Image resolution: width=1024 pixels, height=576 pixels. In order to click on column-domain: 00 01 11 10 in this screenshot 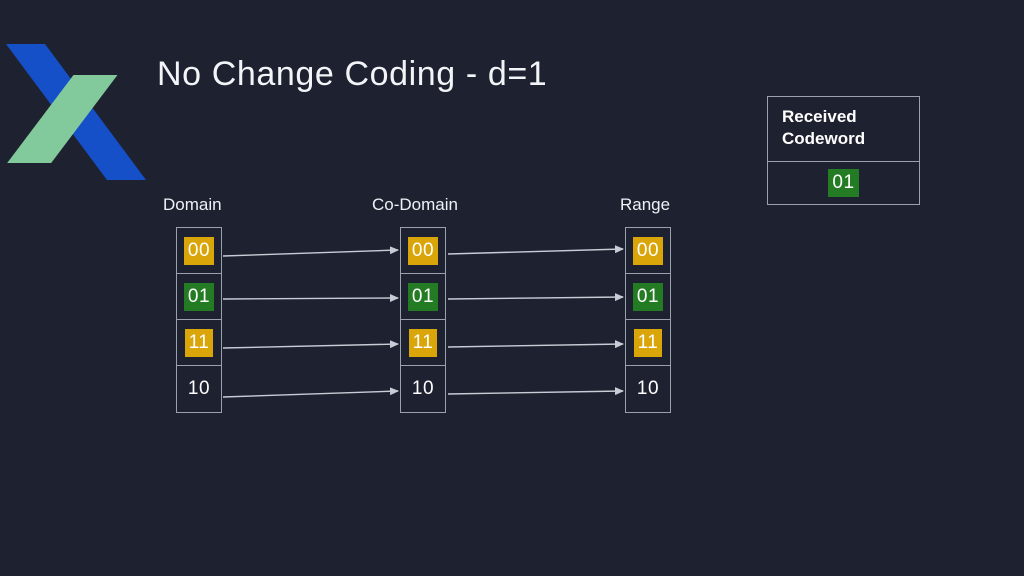, I will do `click(199, 320)`.